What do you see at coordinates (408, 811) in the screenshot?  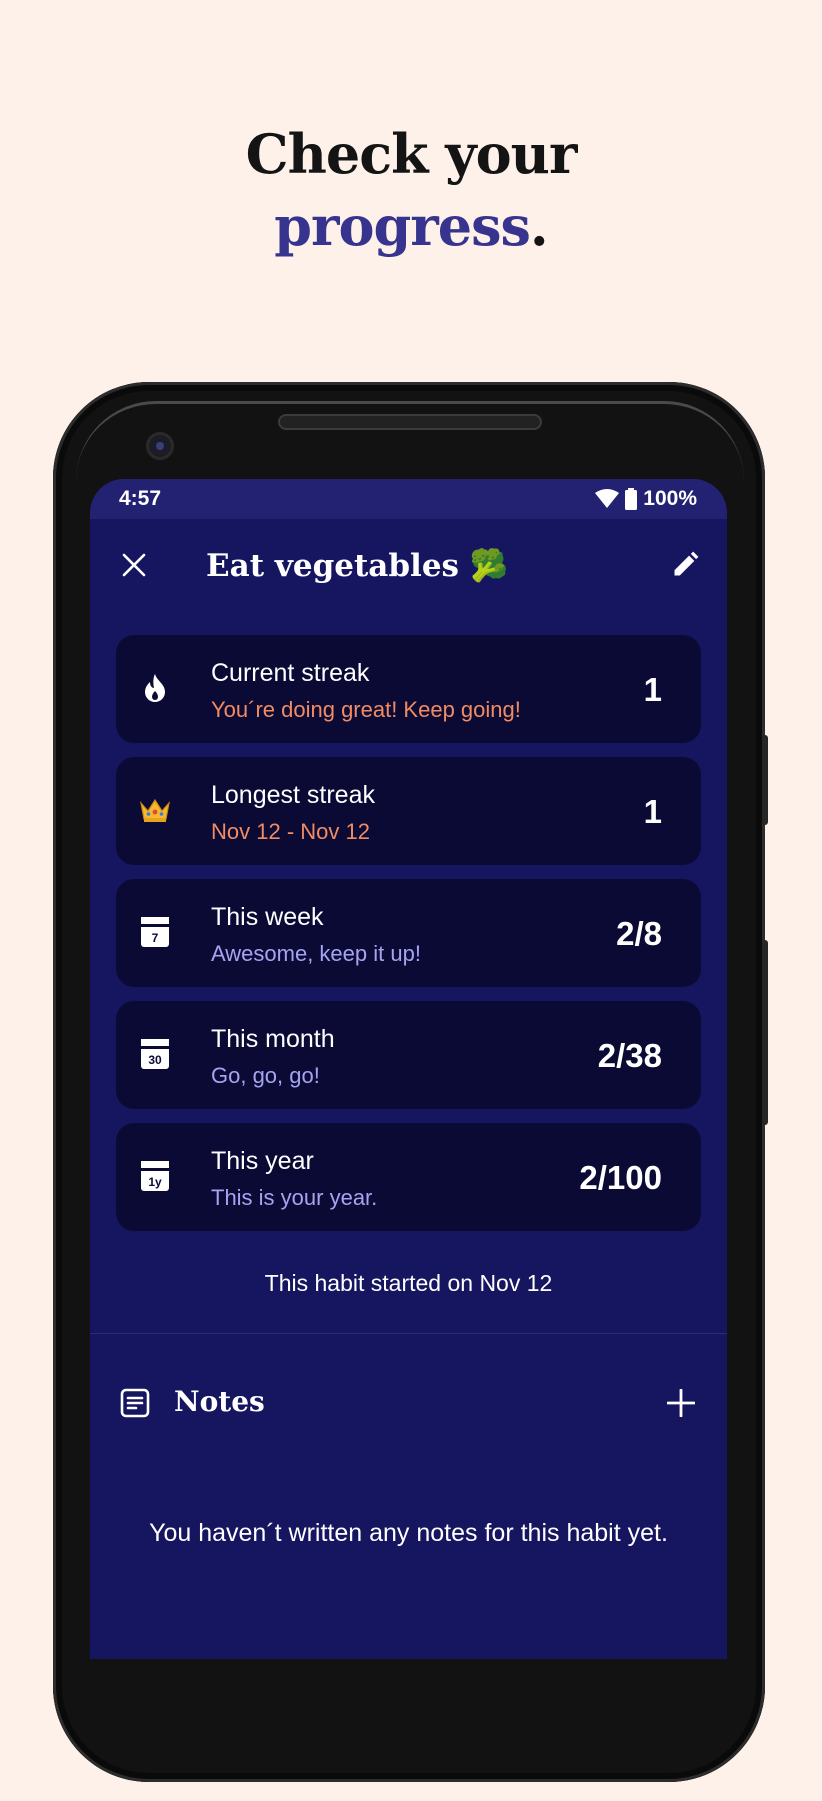 I see `stat-card-longest-streak: Longest streak Nov 12 - Nov 12 1` at bounding box center [408, 811].